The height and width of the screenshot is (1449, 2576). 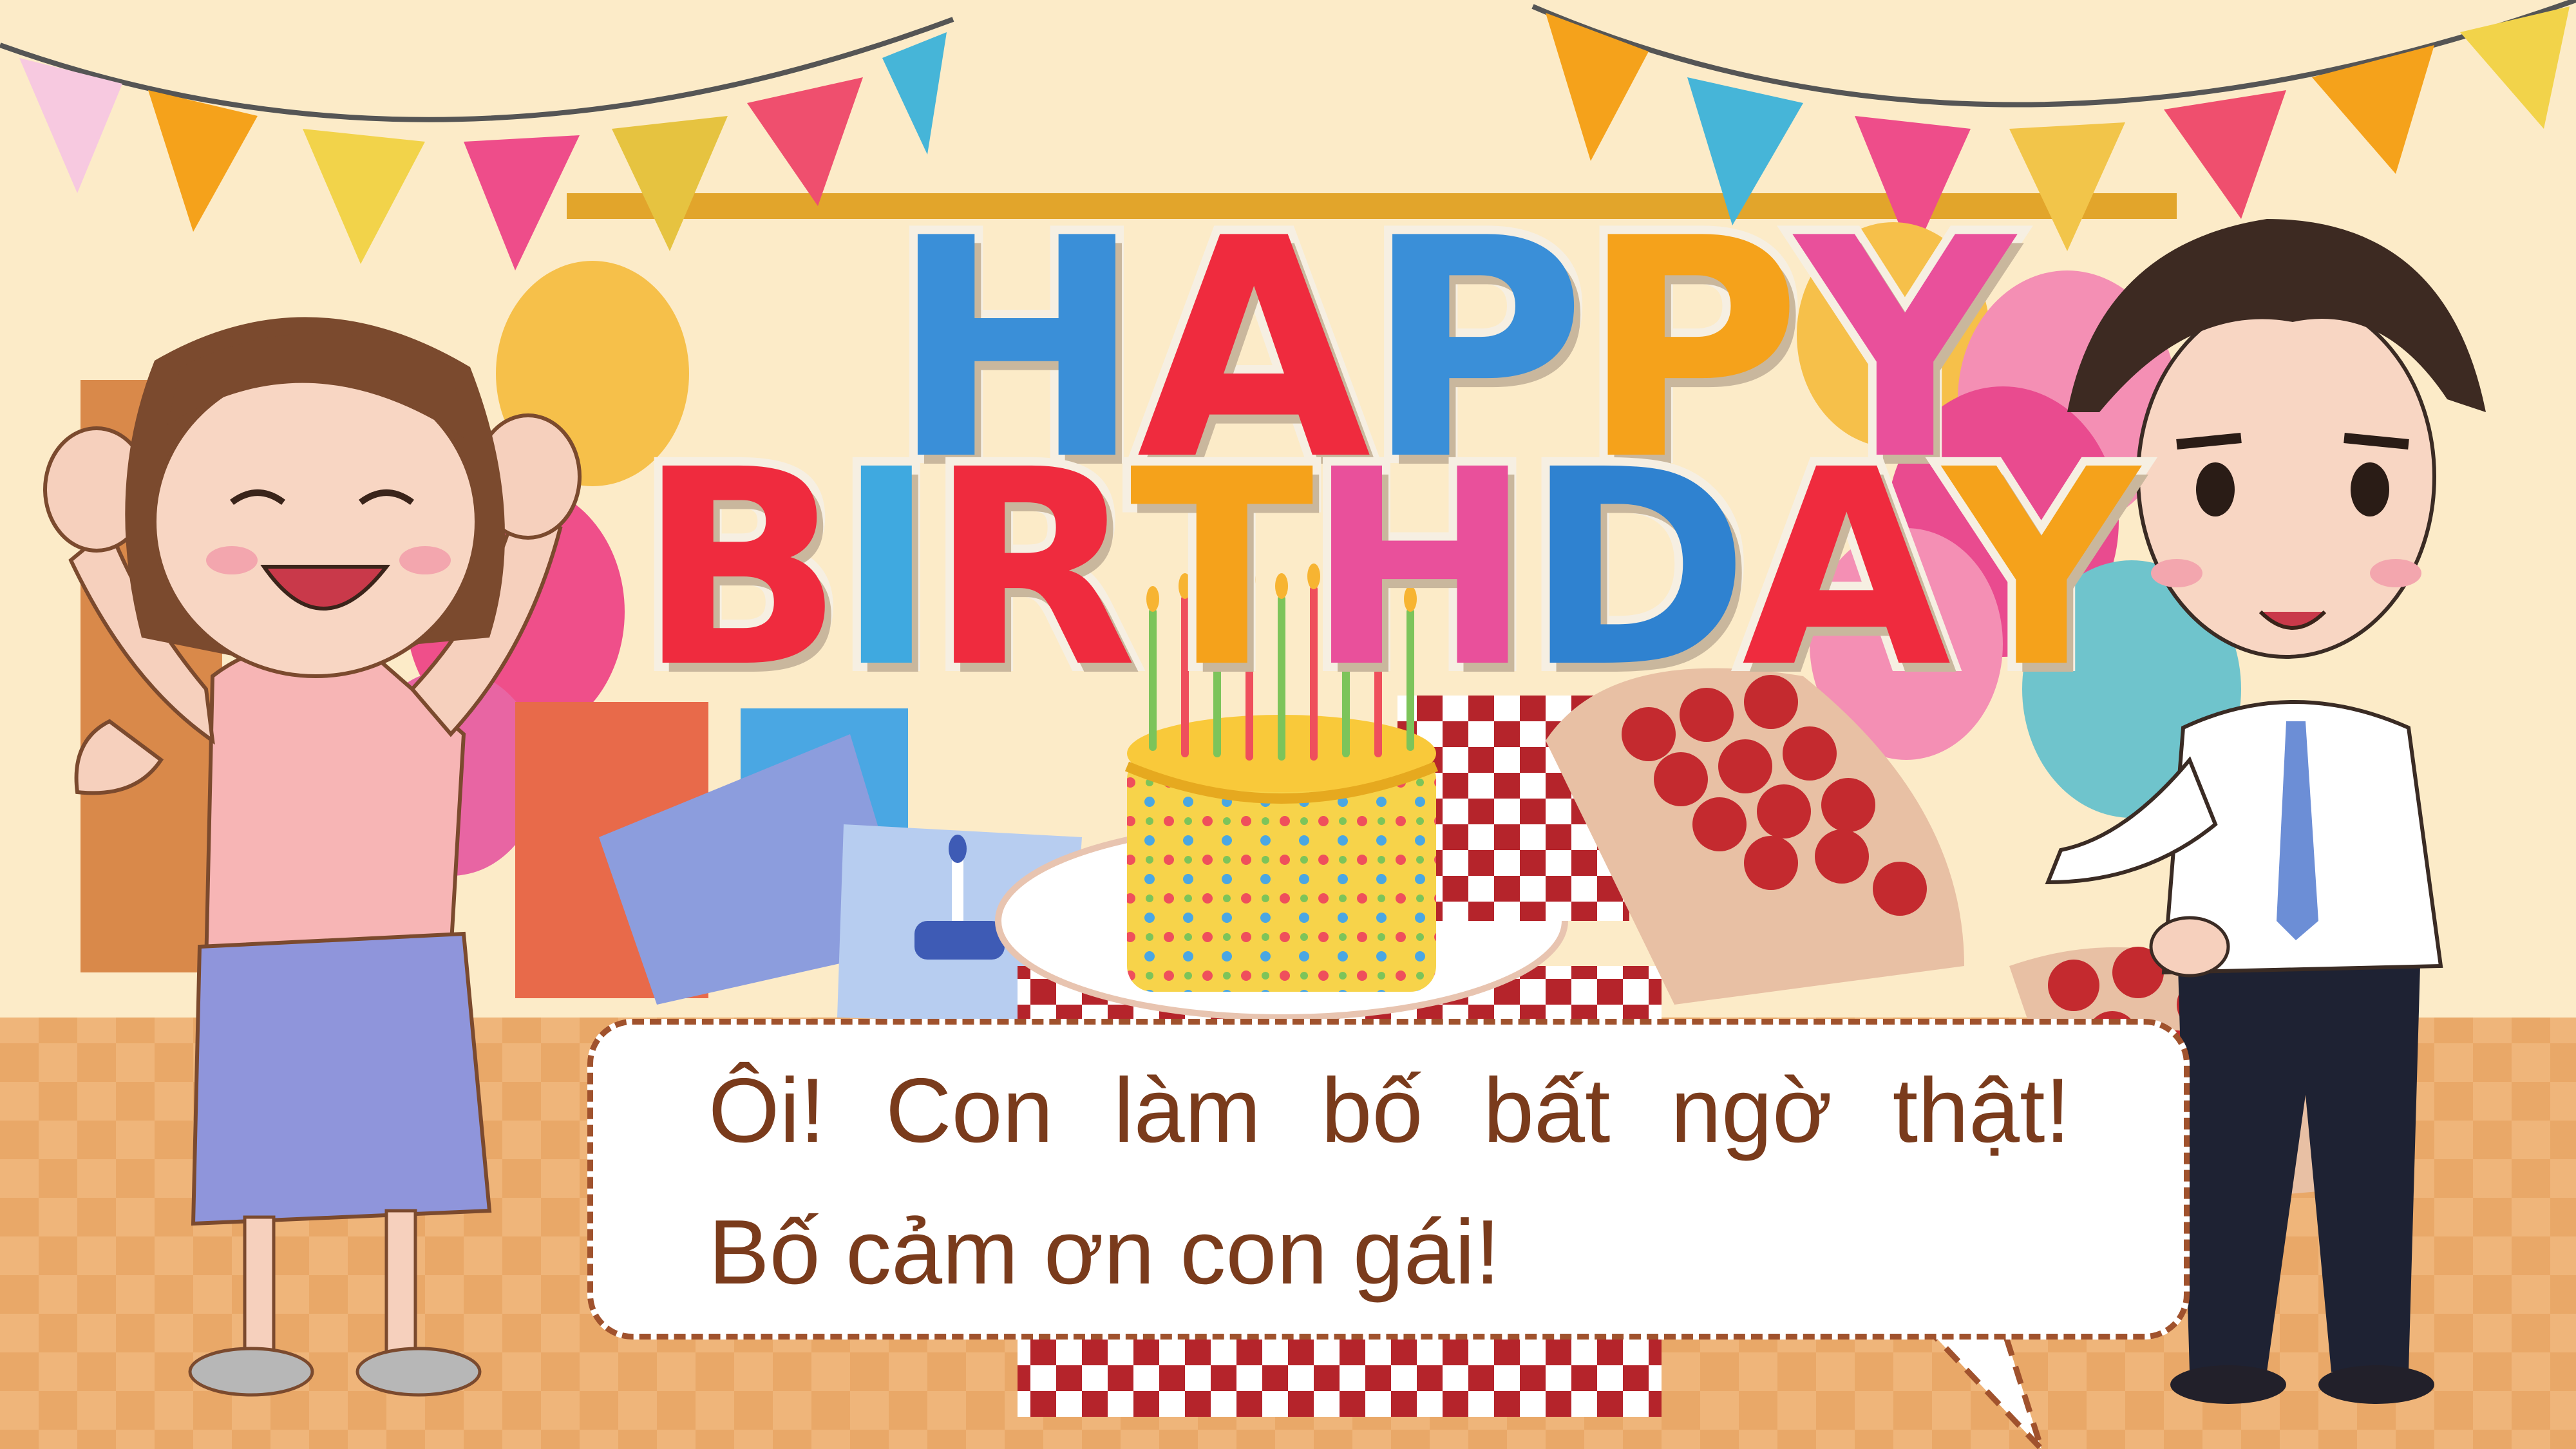 I want to click on sign-letter: A, so click(x=1847, y=570).